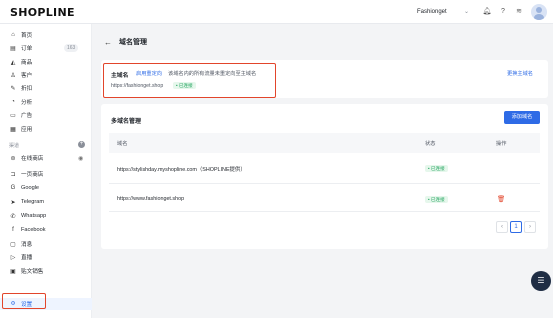  What do you see at coordinates (502, 227) in the screenshot?
I see `pagination-prev-button: ‹` at bounding box center [502, 227].